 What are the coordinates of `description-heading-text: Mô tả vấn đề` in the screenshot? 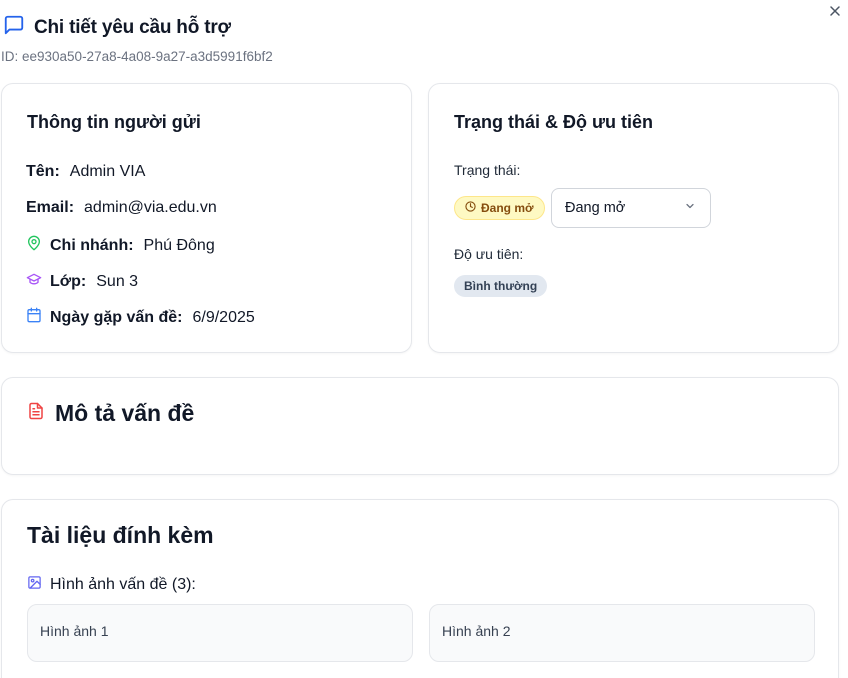 It's located at (125, 413).